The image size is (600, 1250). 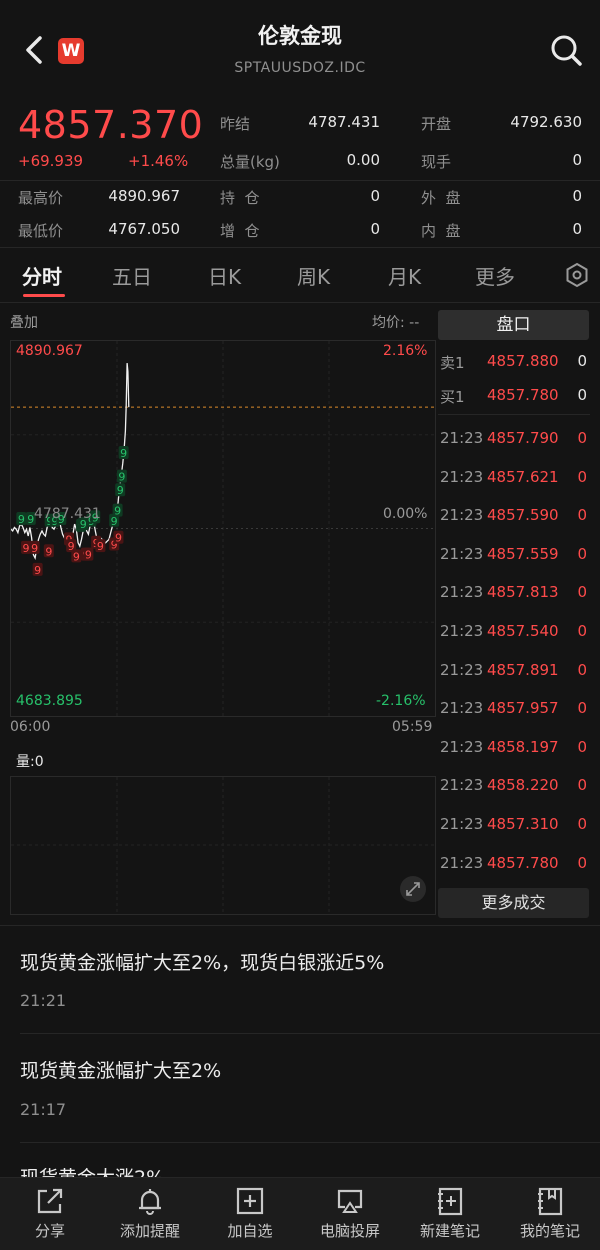 I want to click on trade-price: 4857.559, so click(x=523, y=553).